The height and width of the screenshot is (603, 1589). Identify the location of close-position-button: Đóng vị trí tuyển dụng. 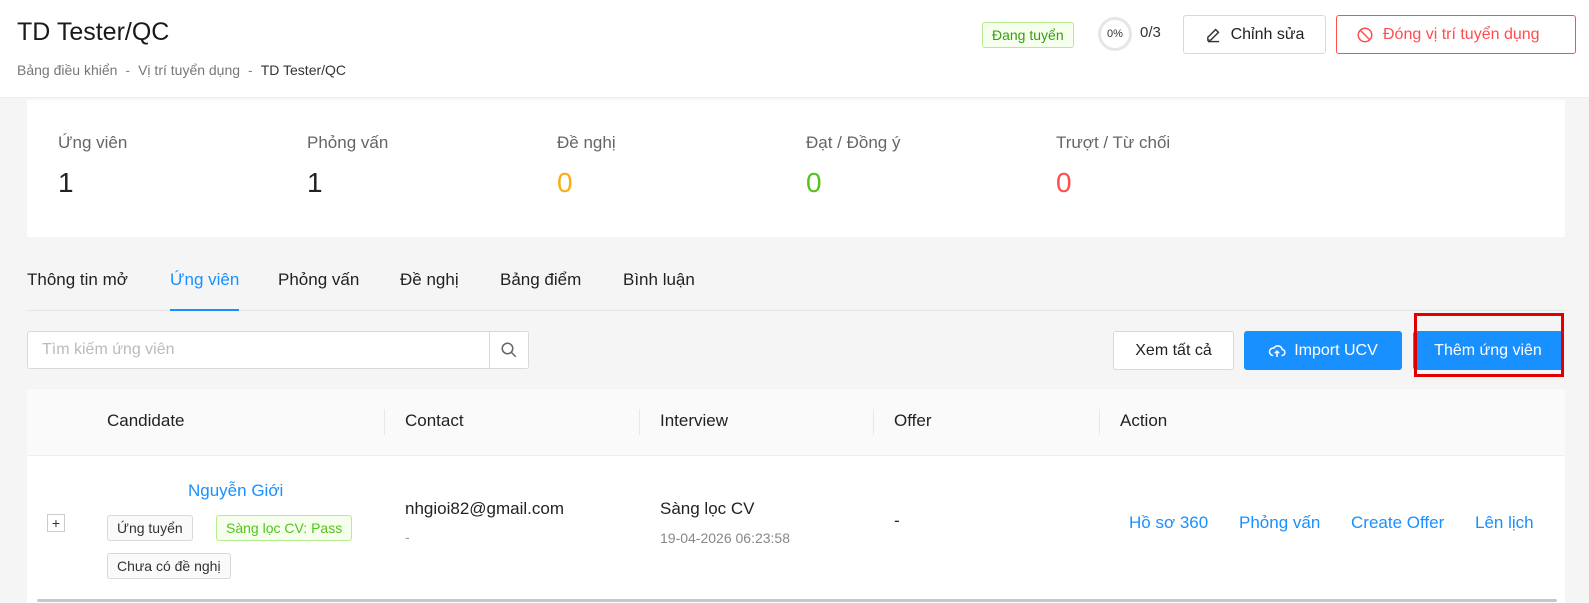
(1456, 34).